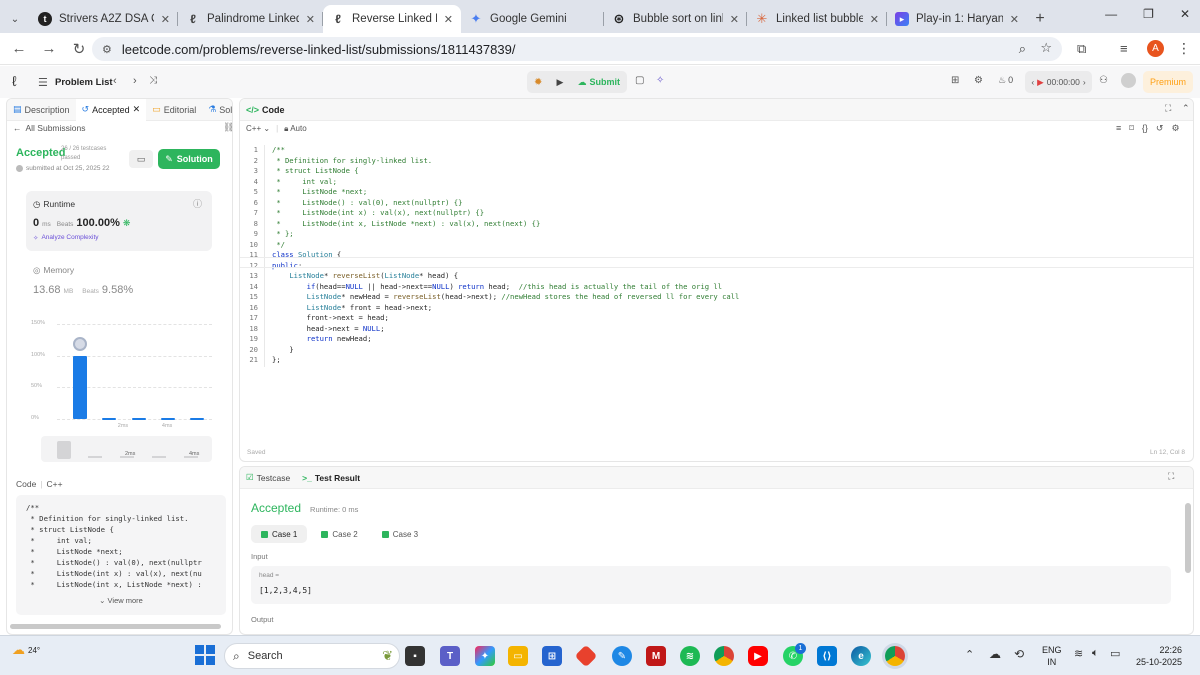 Image resolution: width=1200 pixels, height=675 pixels. What do you see at coordinates (104, 19) in the screenshot?
I see `browser-tab: t Strivers A2Z DSA Co ✕` at bounding box center [104, 19].